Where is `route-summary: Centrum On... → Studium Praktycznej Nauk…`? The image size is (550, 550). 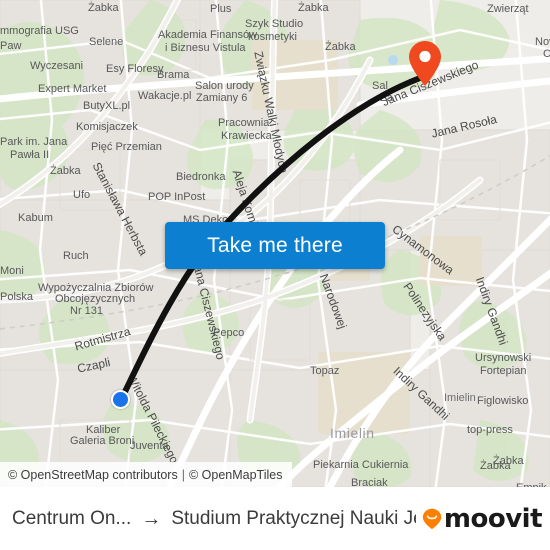
route-summary: Centrum On... → Studium Praktycznej Nauk… is located at coordinates (214, 519).